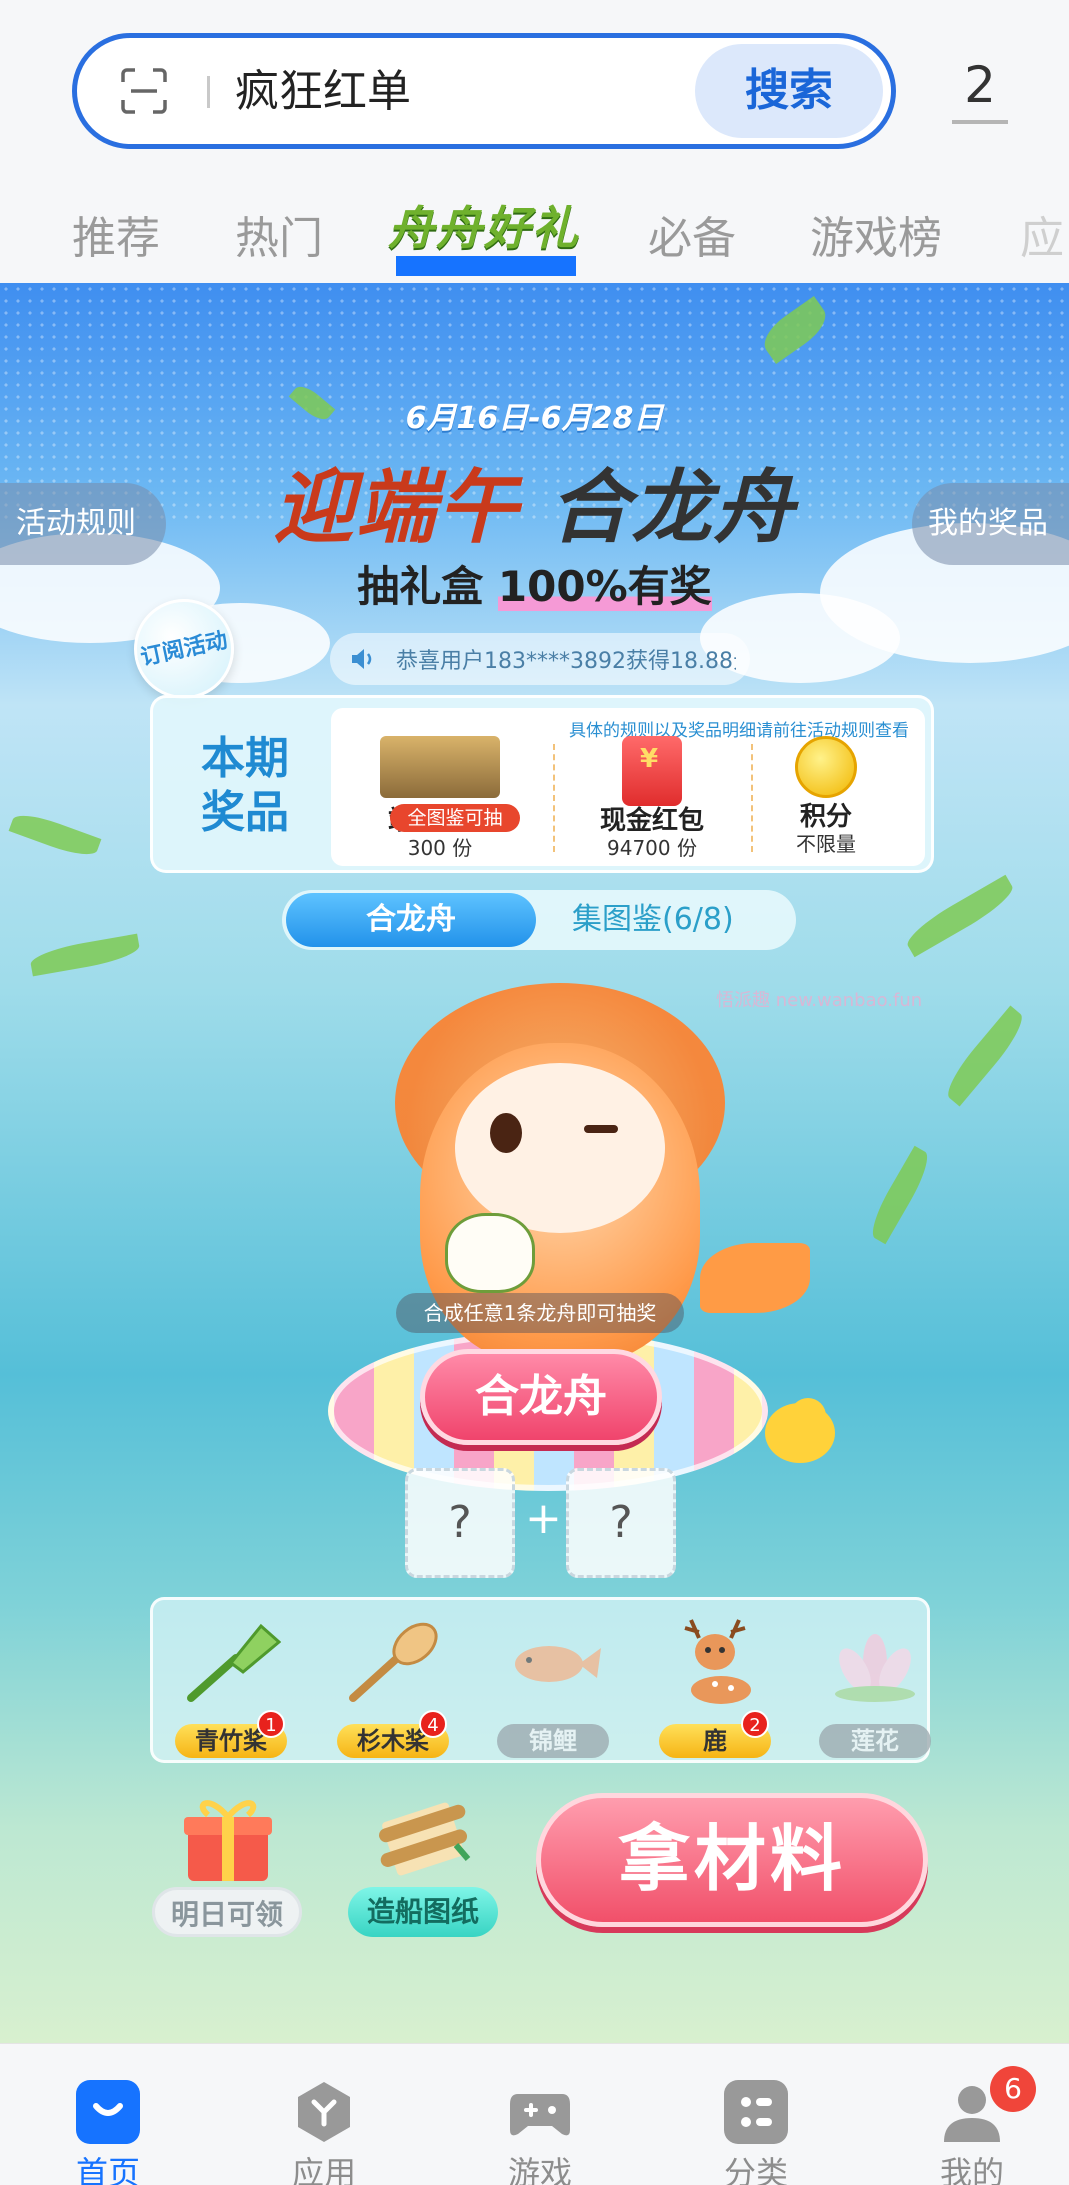 The height and width of the screenshot is (2185, 1069). What do you see at coordinates (651, 821) in the screenshot?
I see `prize-name: 现金红包` at bounding box center [651, 821].